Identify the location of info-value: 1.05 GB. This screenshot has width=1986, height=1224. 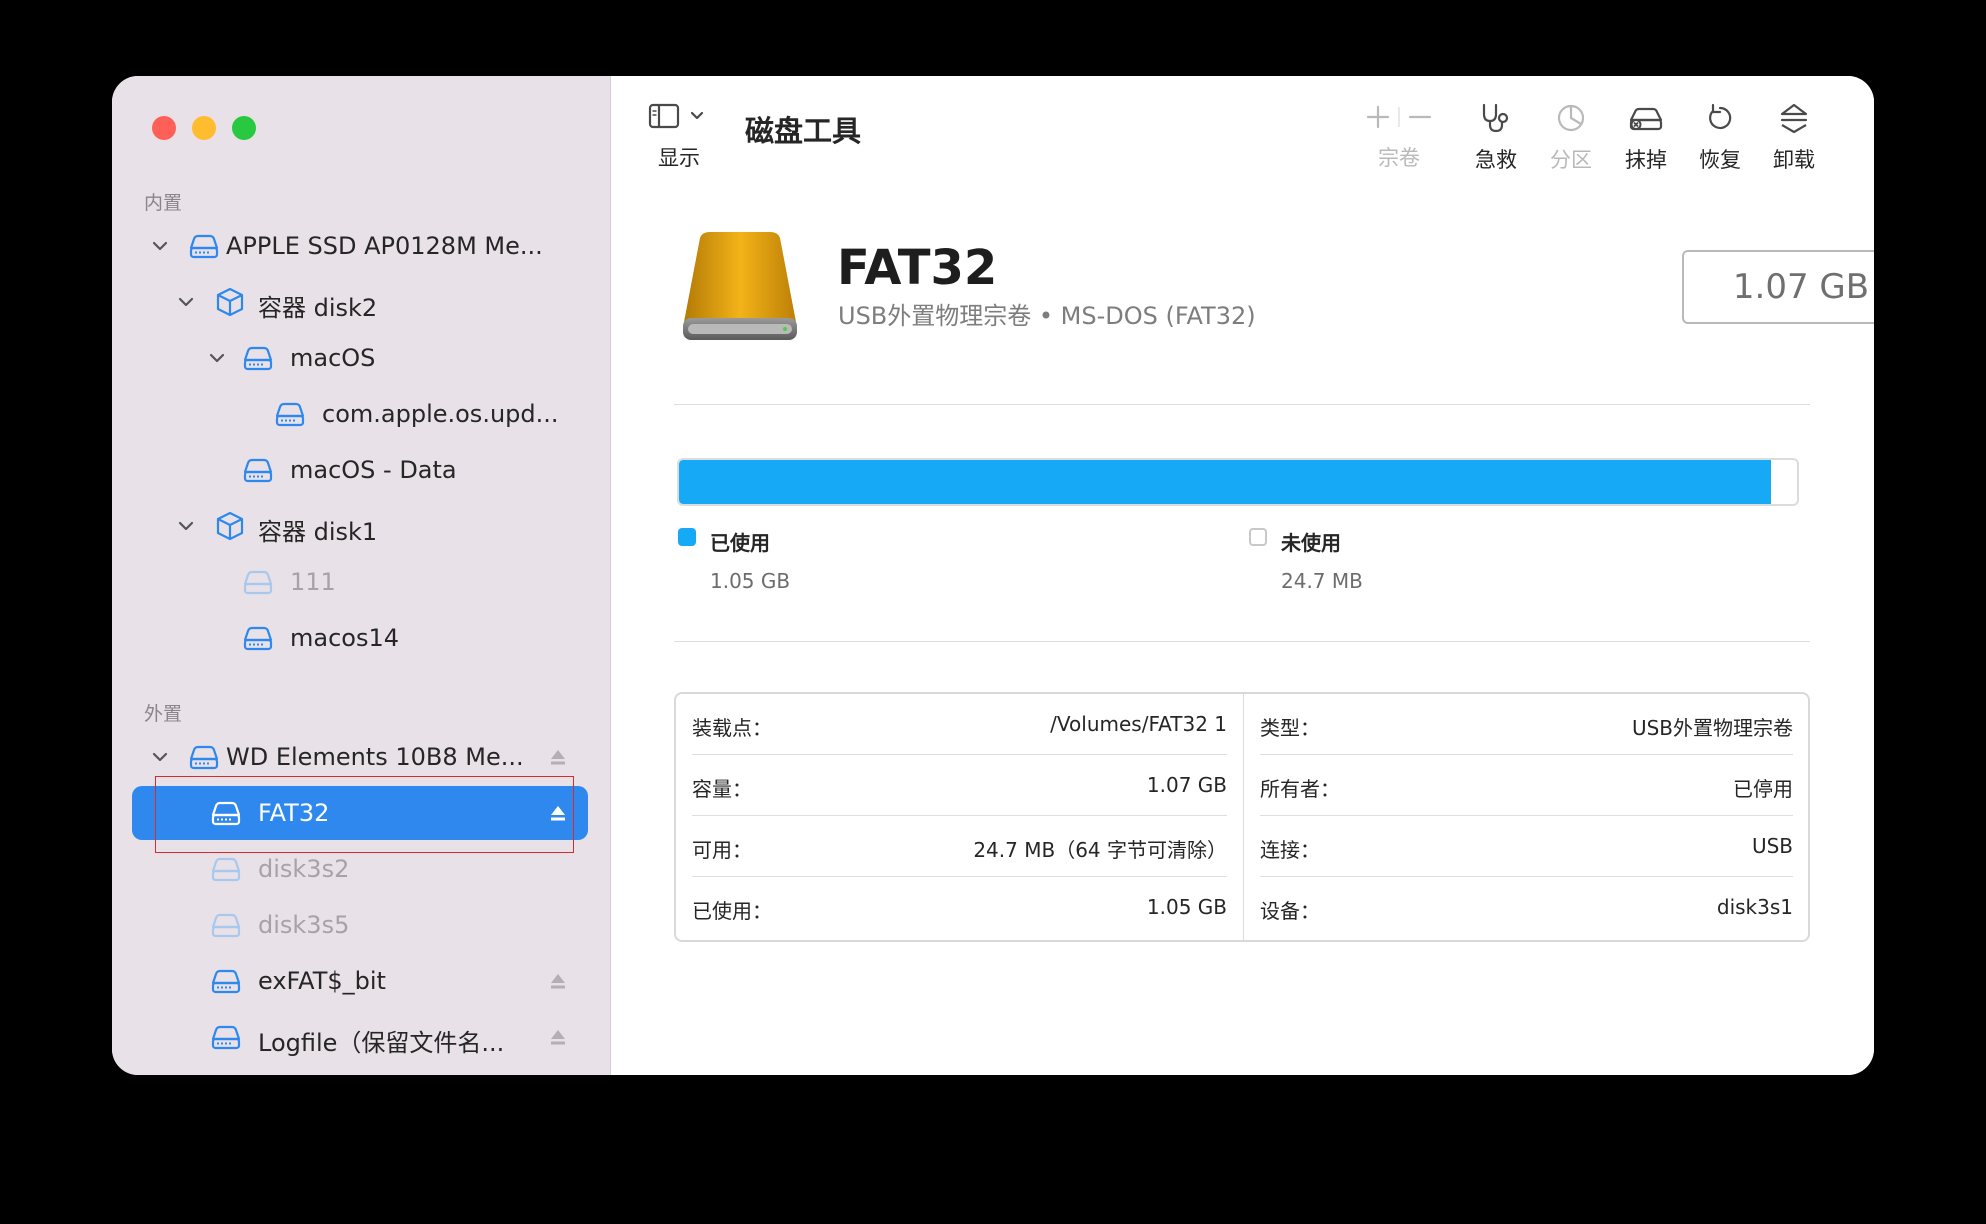
(1186, 907).